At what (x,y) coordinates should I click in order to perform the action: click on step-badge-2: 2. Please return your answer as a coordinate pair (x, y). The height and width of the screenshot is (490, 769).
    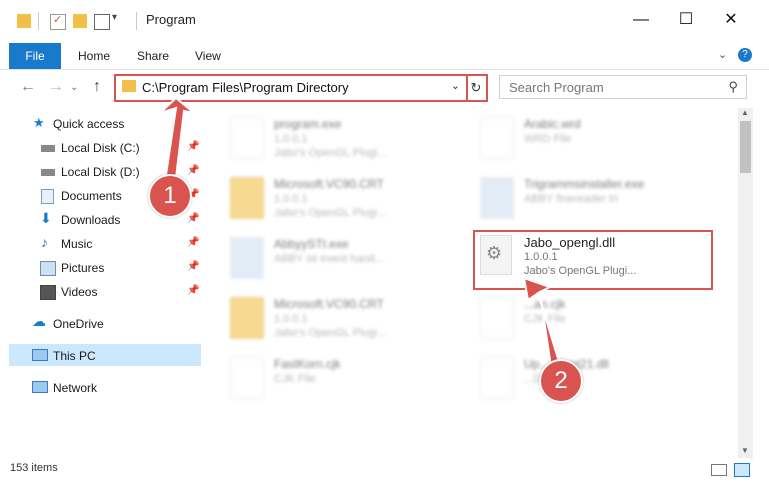
    Looking at the image, I should click on (561, 381).